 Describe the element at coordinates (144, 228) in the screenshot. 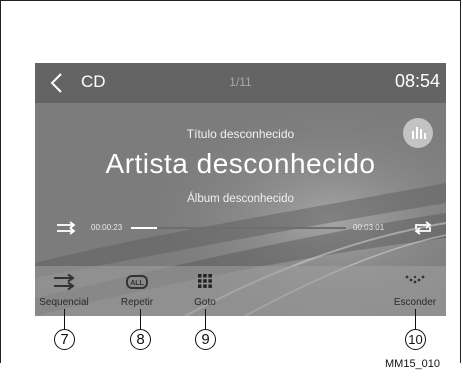

I see `progress-fill` at that location.